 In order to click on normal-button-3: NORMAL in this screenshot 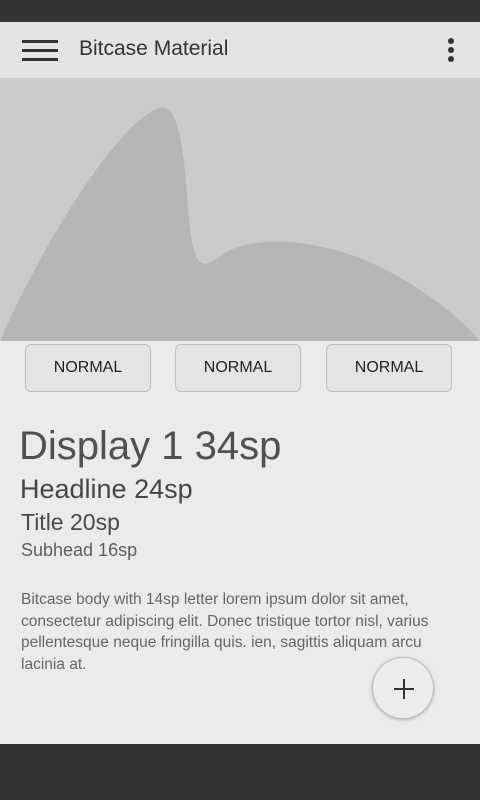, I will do `click(389, 368)`.